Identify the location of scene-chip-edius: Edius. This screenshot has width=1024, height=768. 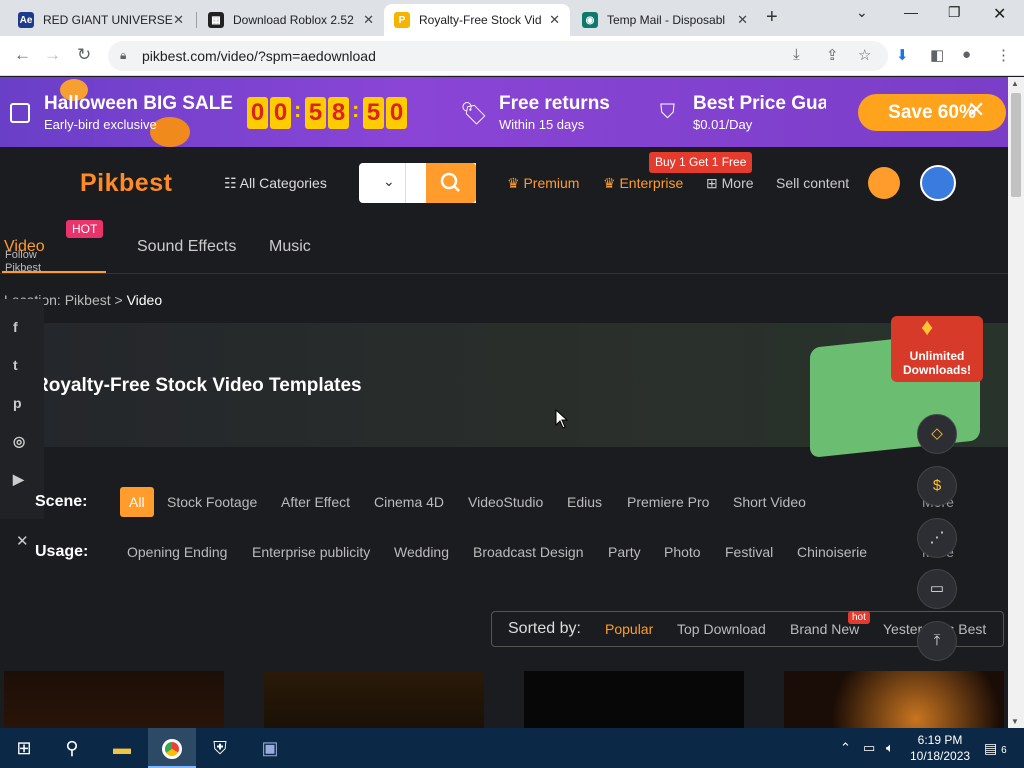
(584, 502).